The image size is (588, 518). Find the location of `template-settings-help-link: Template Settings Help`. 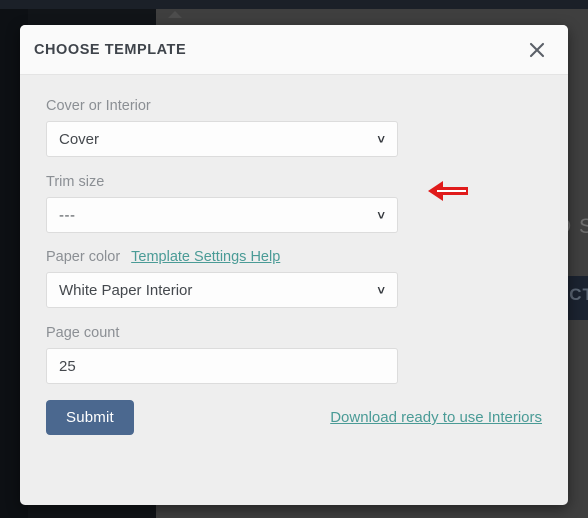

template-settings-help-link: Template Settings Help is located at coordinates (205, 257).